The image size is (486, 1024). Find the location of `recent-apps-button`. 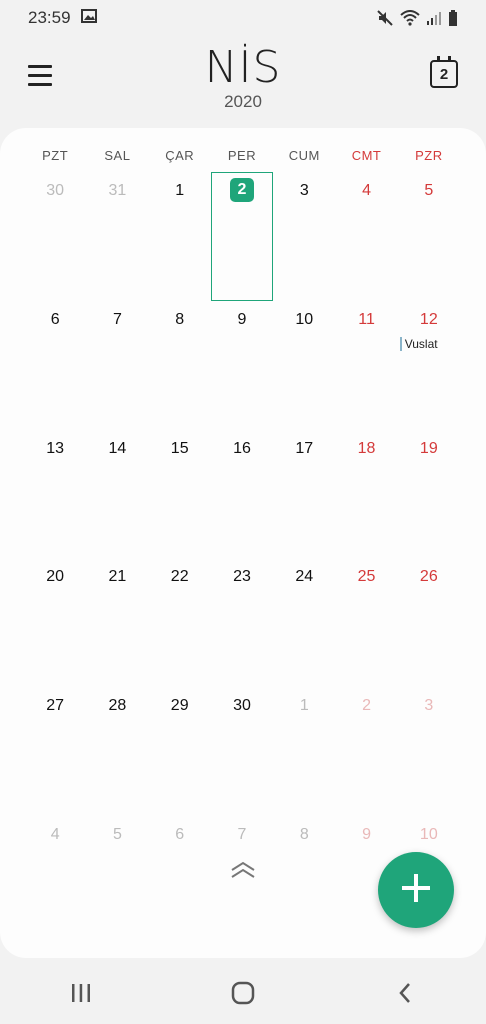

recent-apps-button is located at coordinates (81, 993).